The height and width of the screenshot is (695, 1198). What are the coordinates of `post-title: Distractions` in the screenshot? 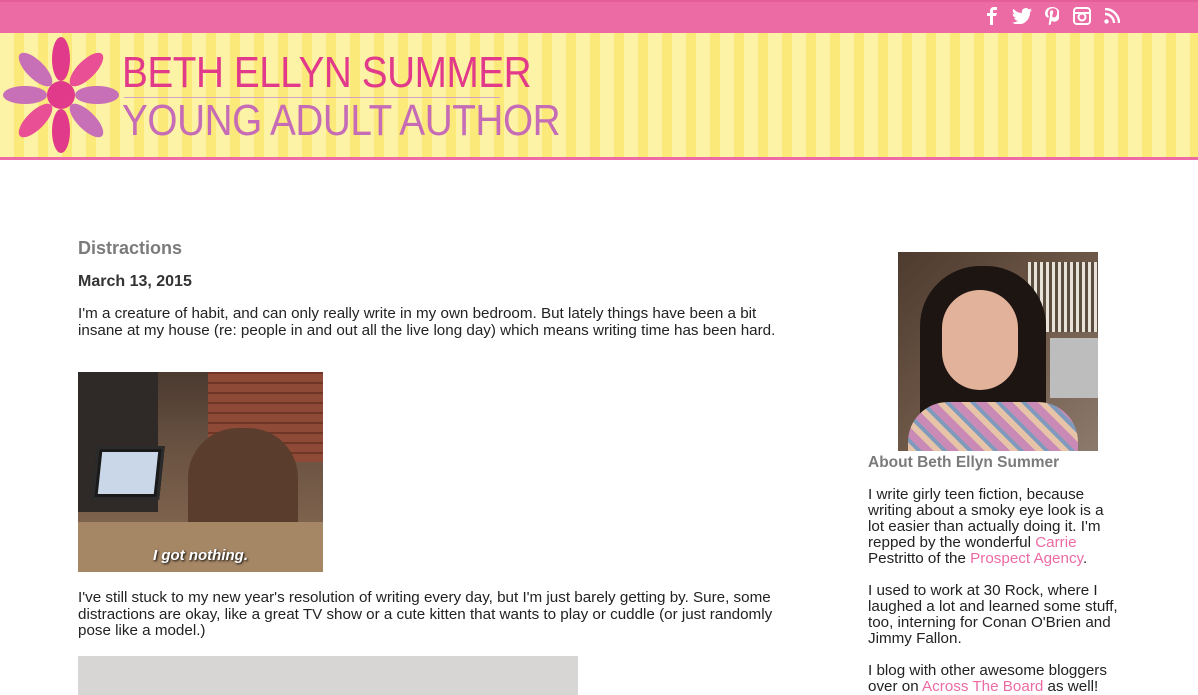 It's located at (428, 248).